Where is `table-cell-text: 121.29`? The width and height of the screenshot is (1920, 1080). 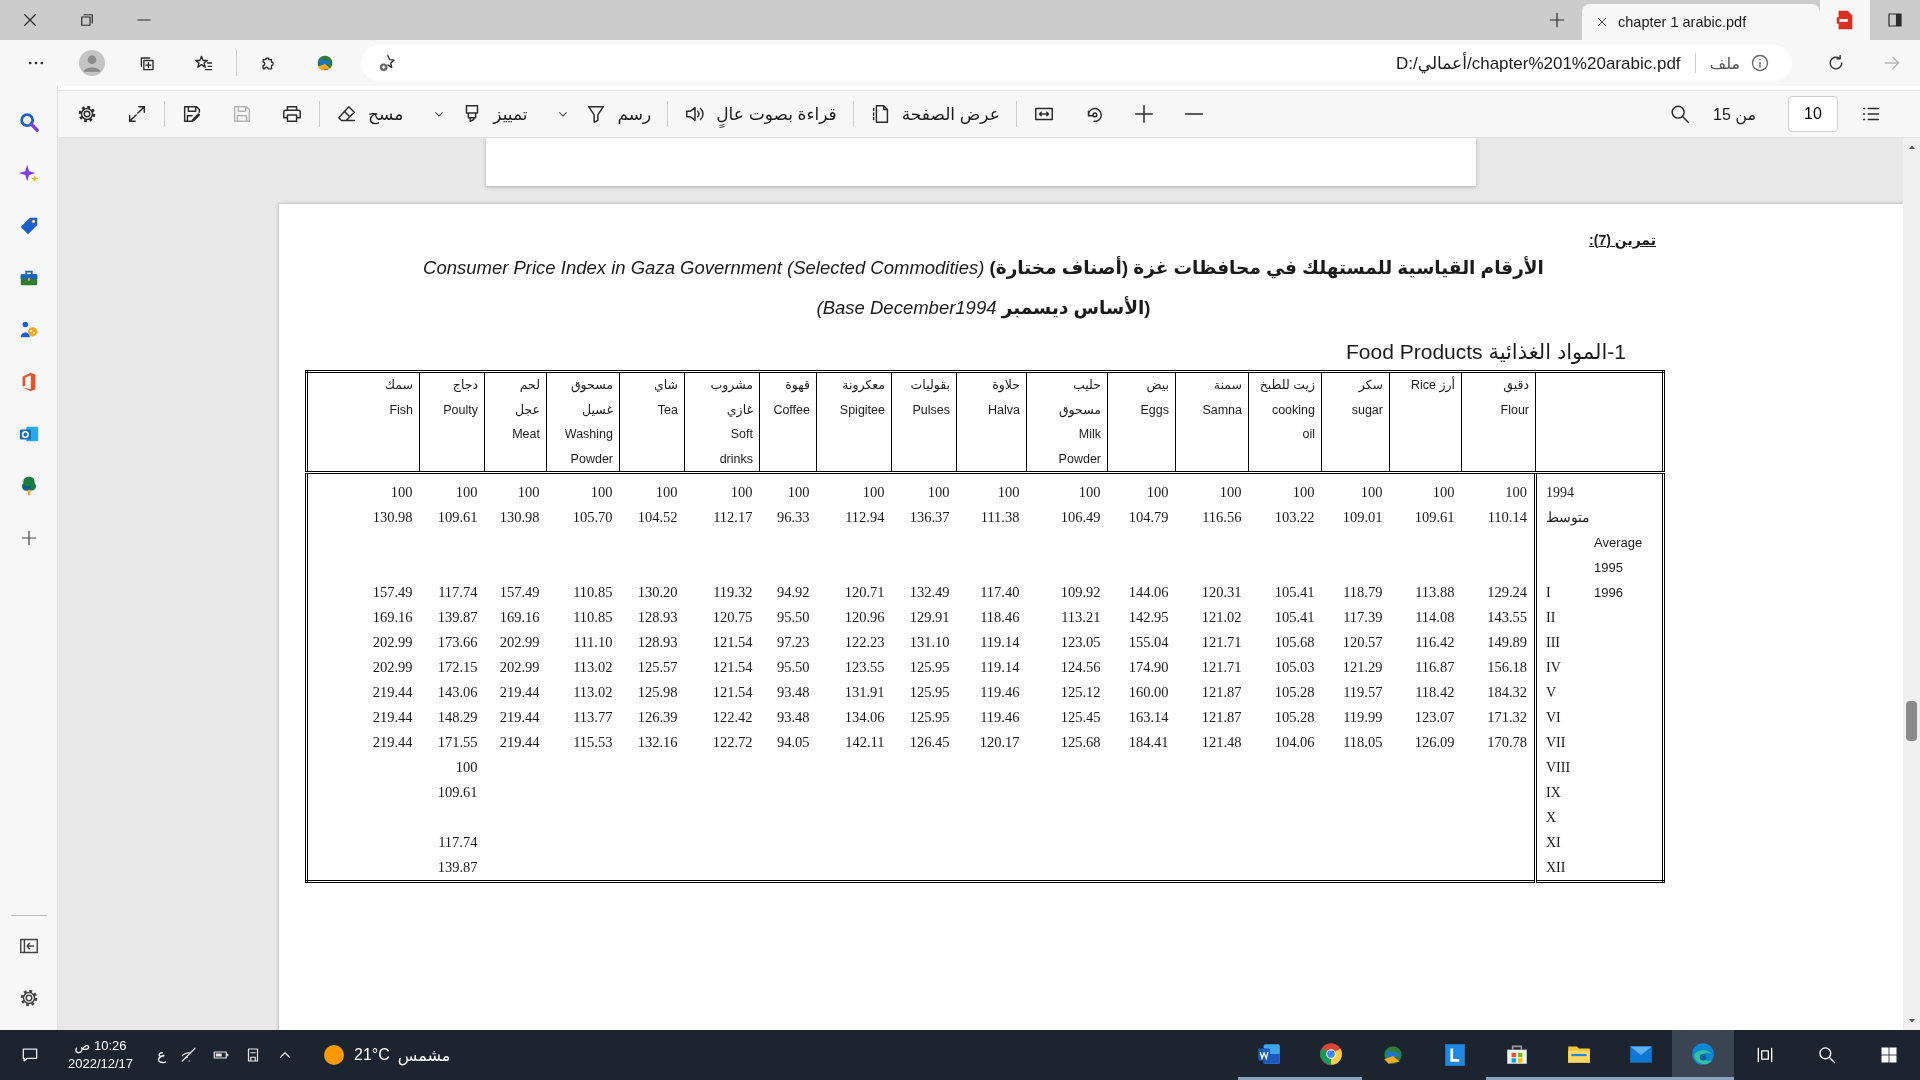
table-cell-text: 121.29 is located at coordinates (1362, 667).